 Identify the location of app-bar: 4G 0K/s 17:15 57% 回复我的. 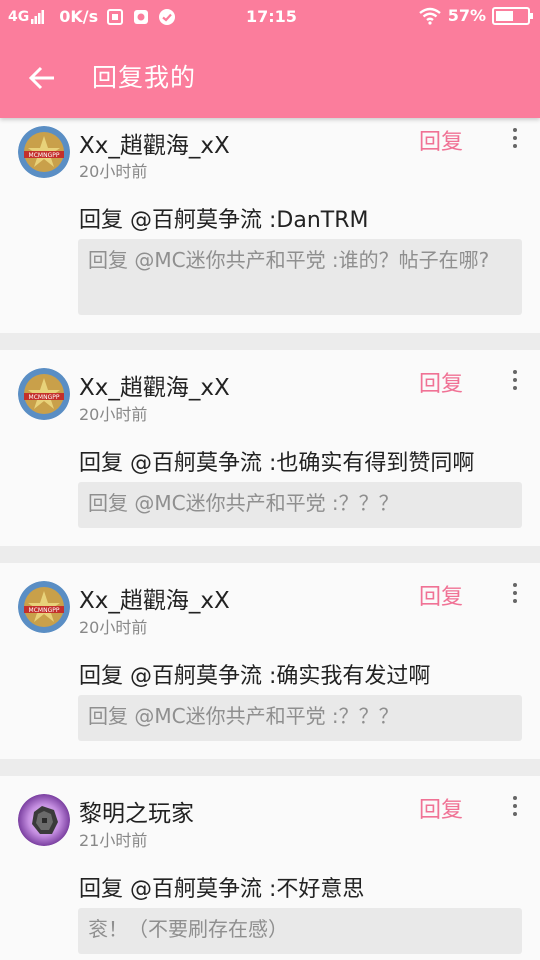
(270, 59).